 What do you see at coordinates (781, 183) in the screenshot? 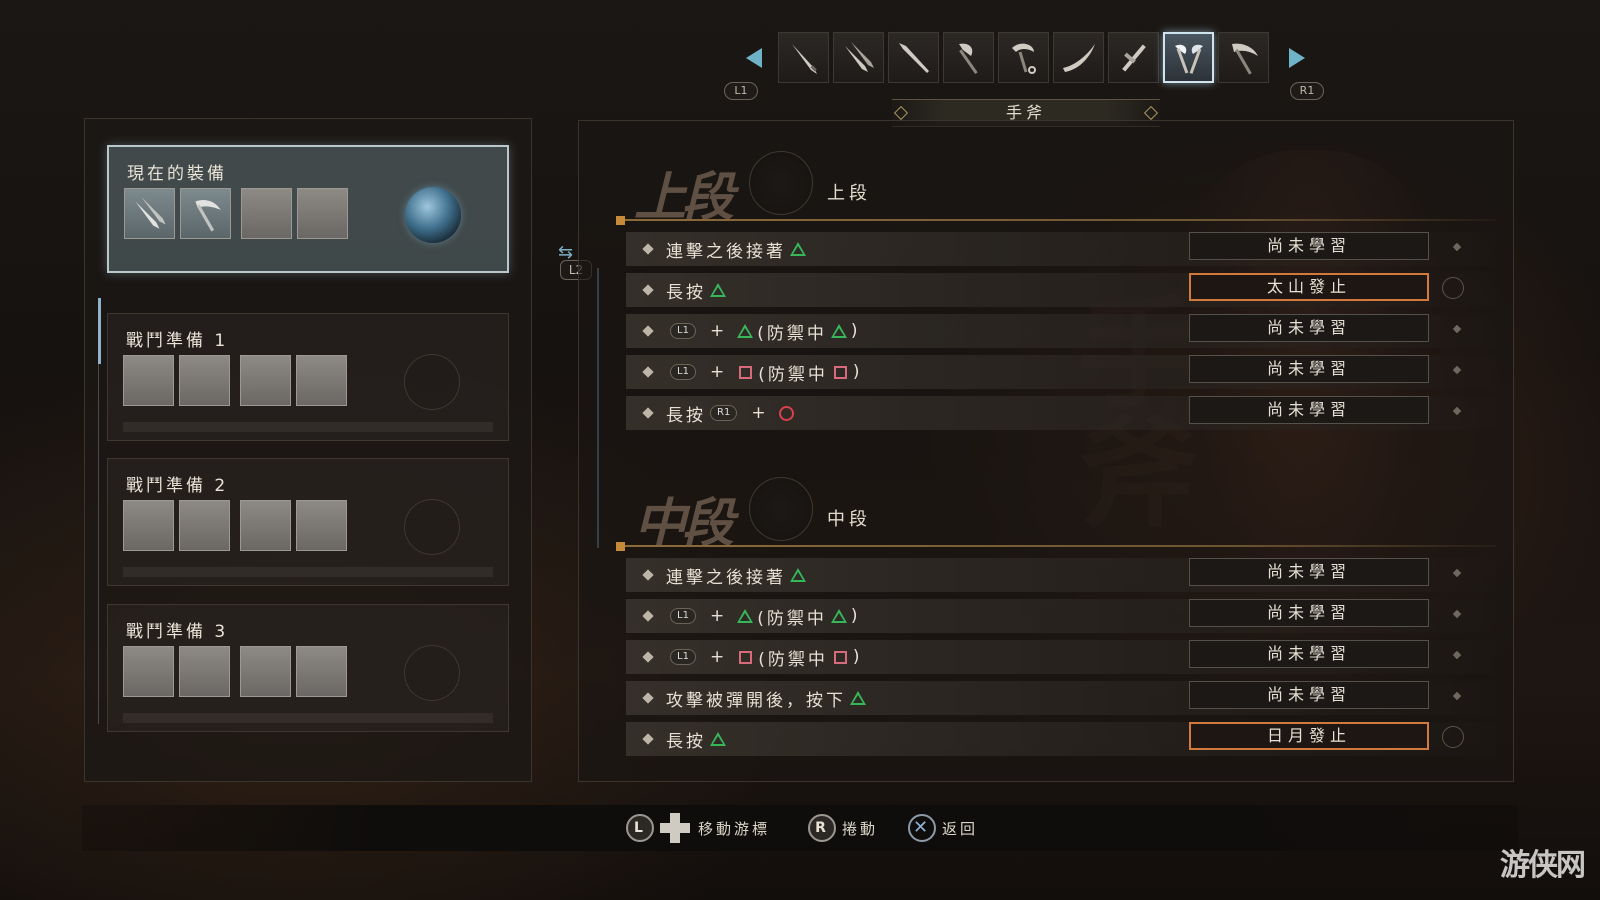
I see `high-stance-icon` at bounding box center [781, 183].